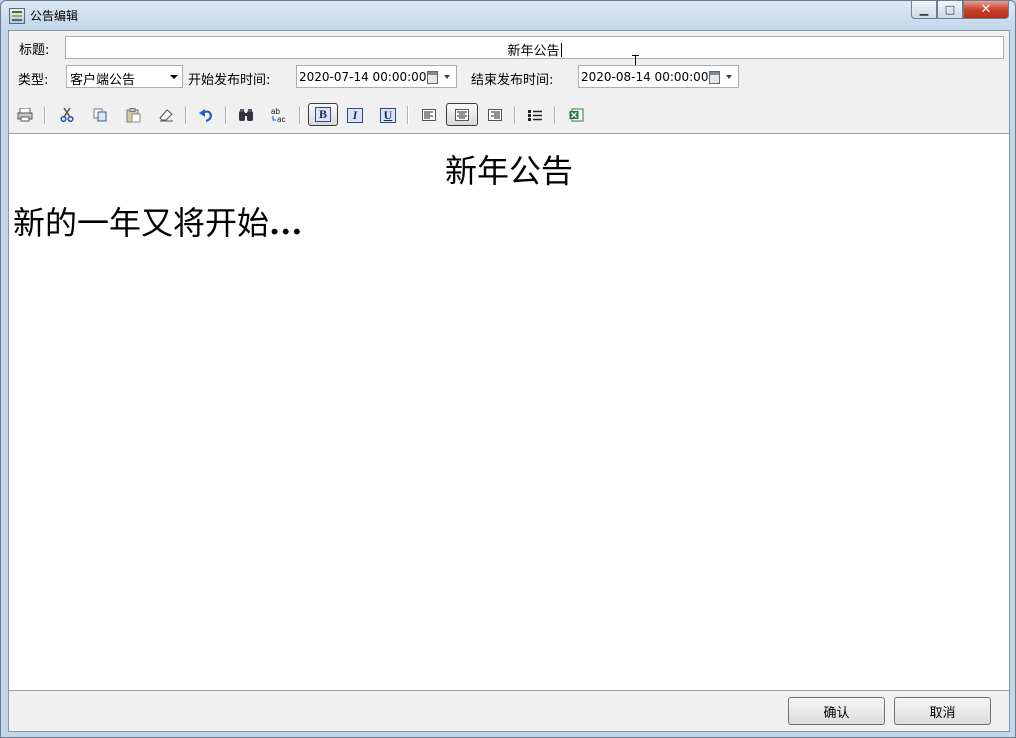 The height and width of the screenshot is (738, 1016). I want to click on type-label: 类型:, so click(33, 80).